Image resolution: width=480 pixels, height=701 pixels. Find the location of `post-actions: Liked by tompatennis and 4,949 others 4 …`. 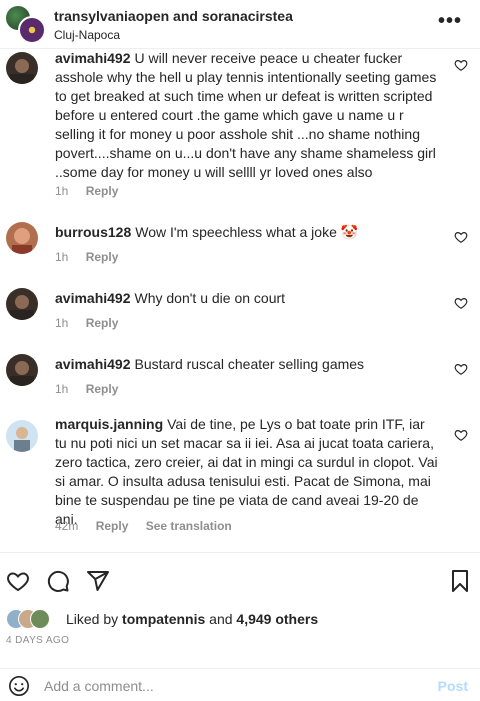

post-actions: Liked by tompatennis and 4,949 others 4 … is located at coordinates (240, 602).